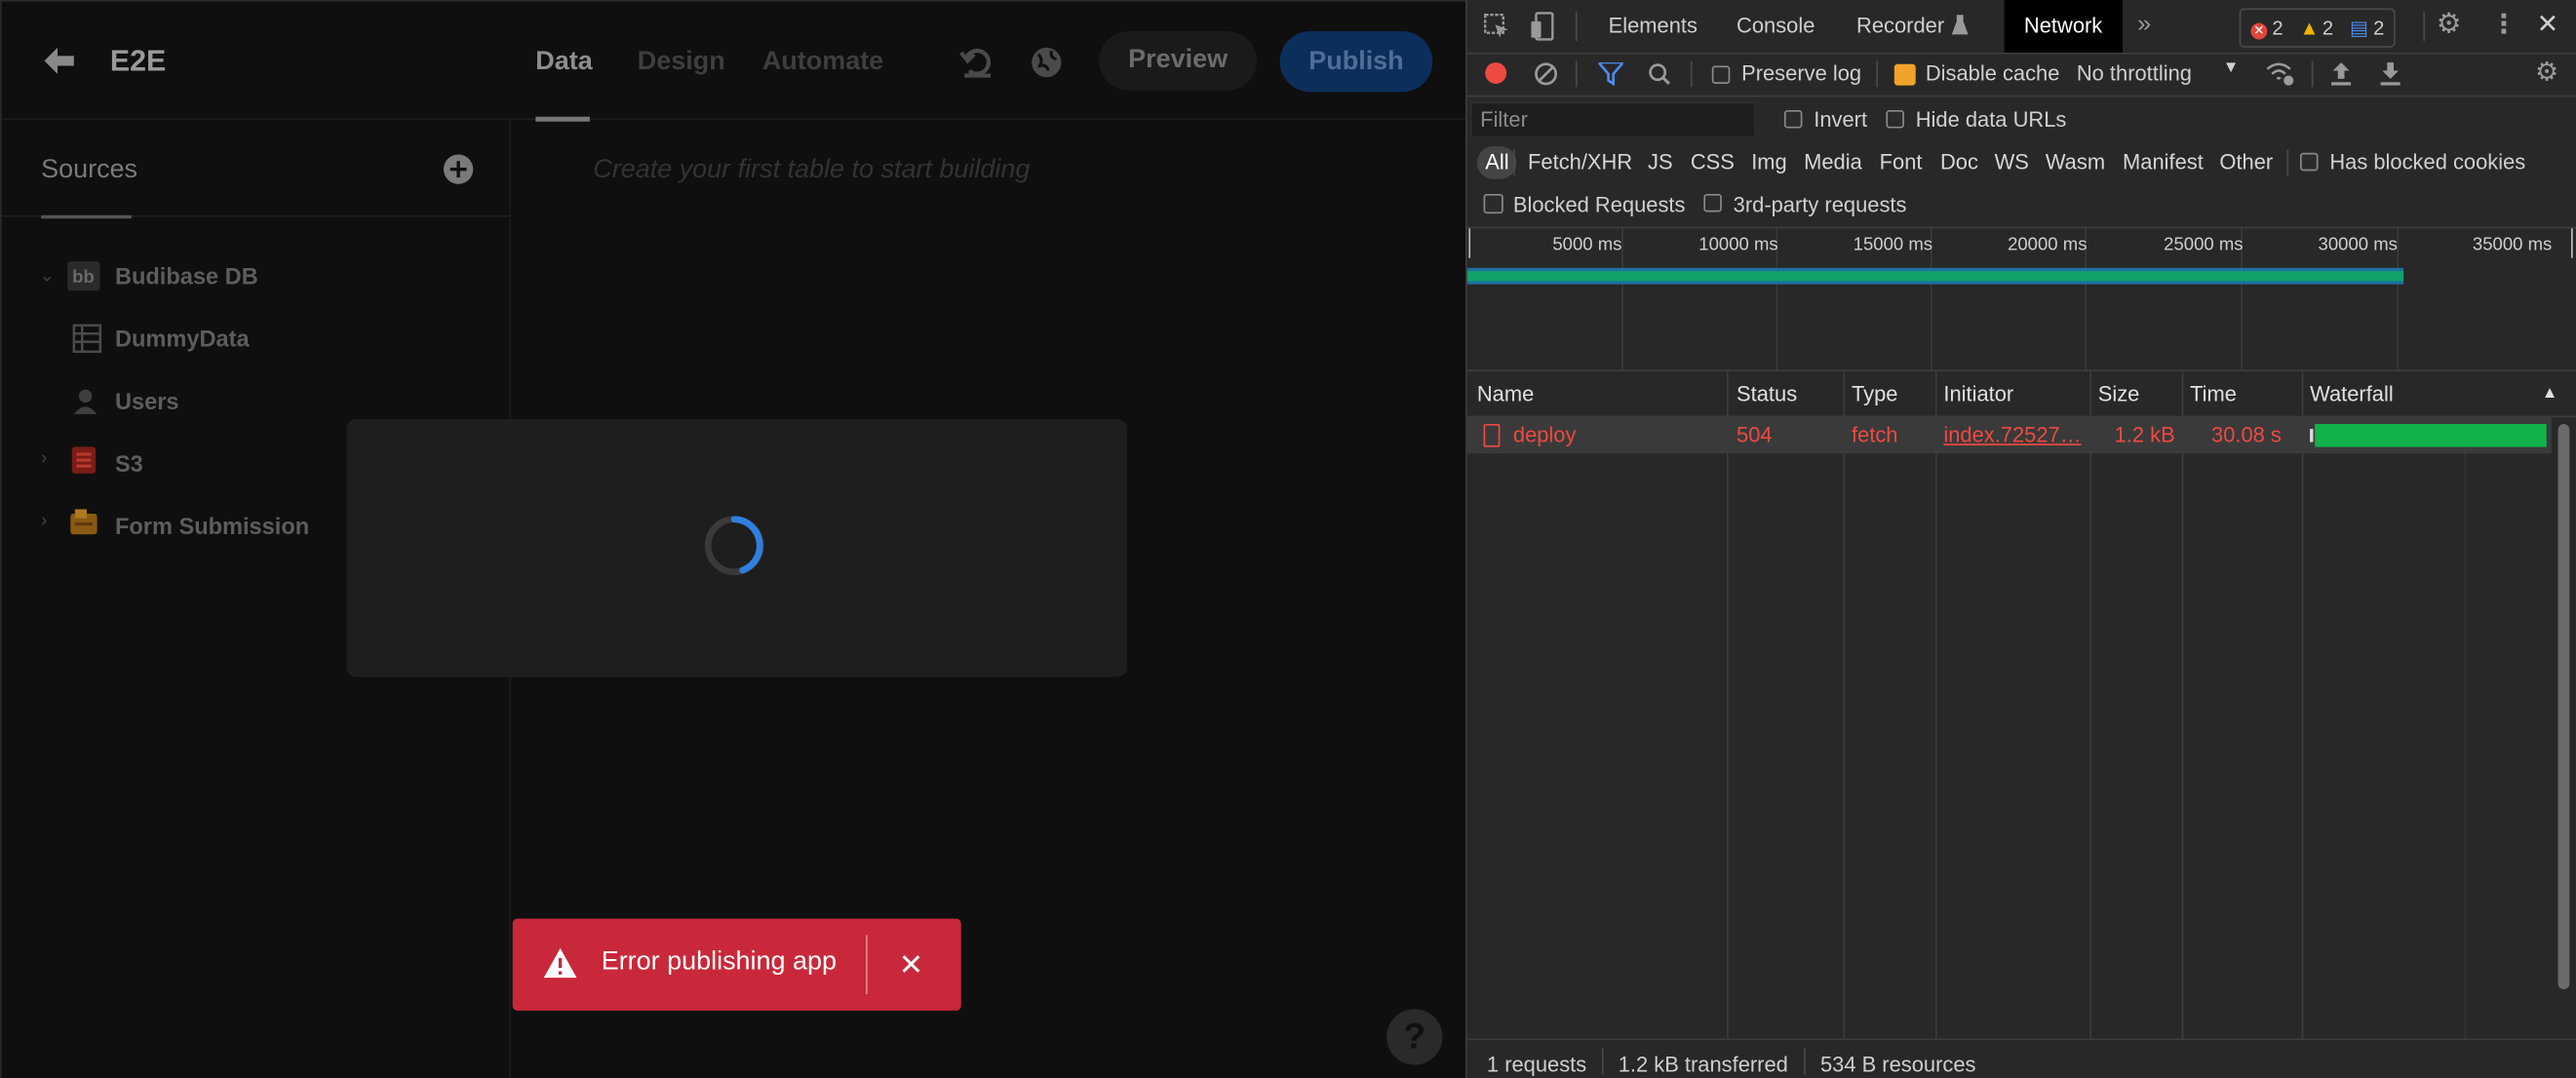  I want to click on disable-cache-checkbox, so click(1904, 74).